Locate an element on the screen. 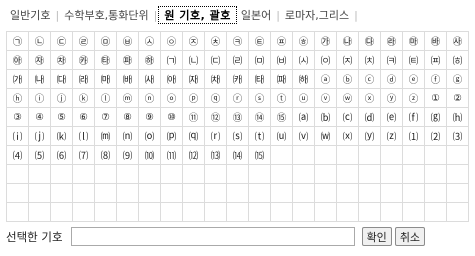  symbol-cell: ㈉ is located at coordinates (369, 60).